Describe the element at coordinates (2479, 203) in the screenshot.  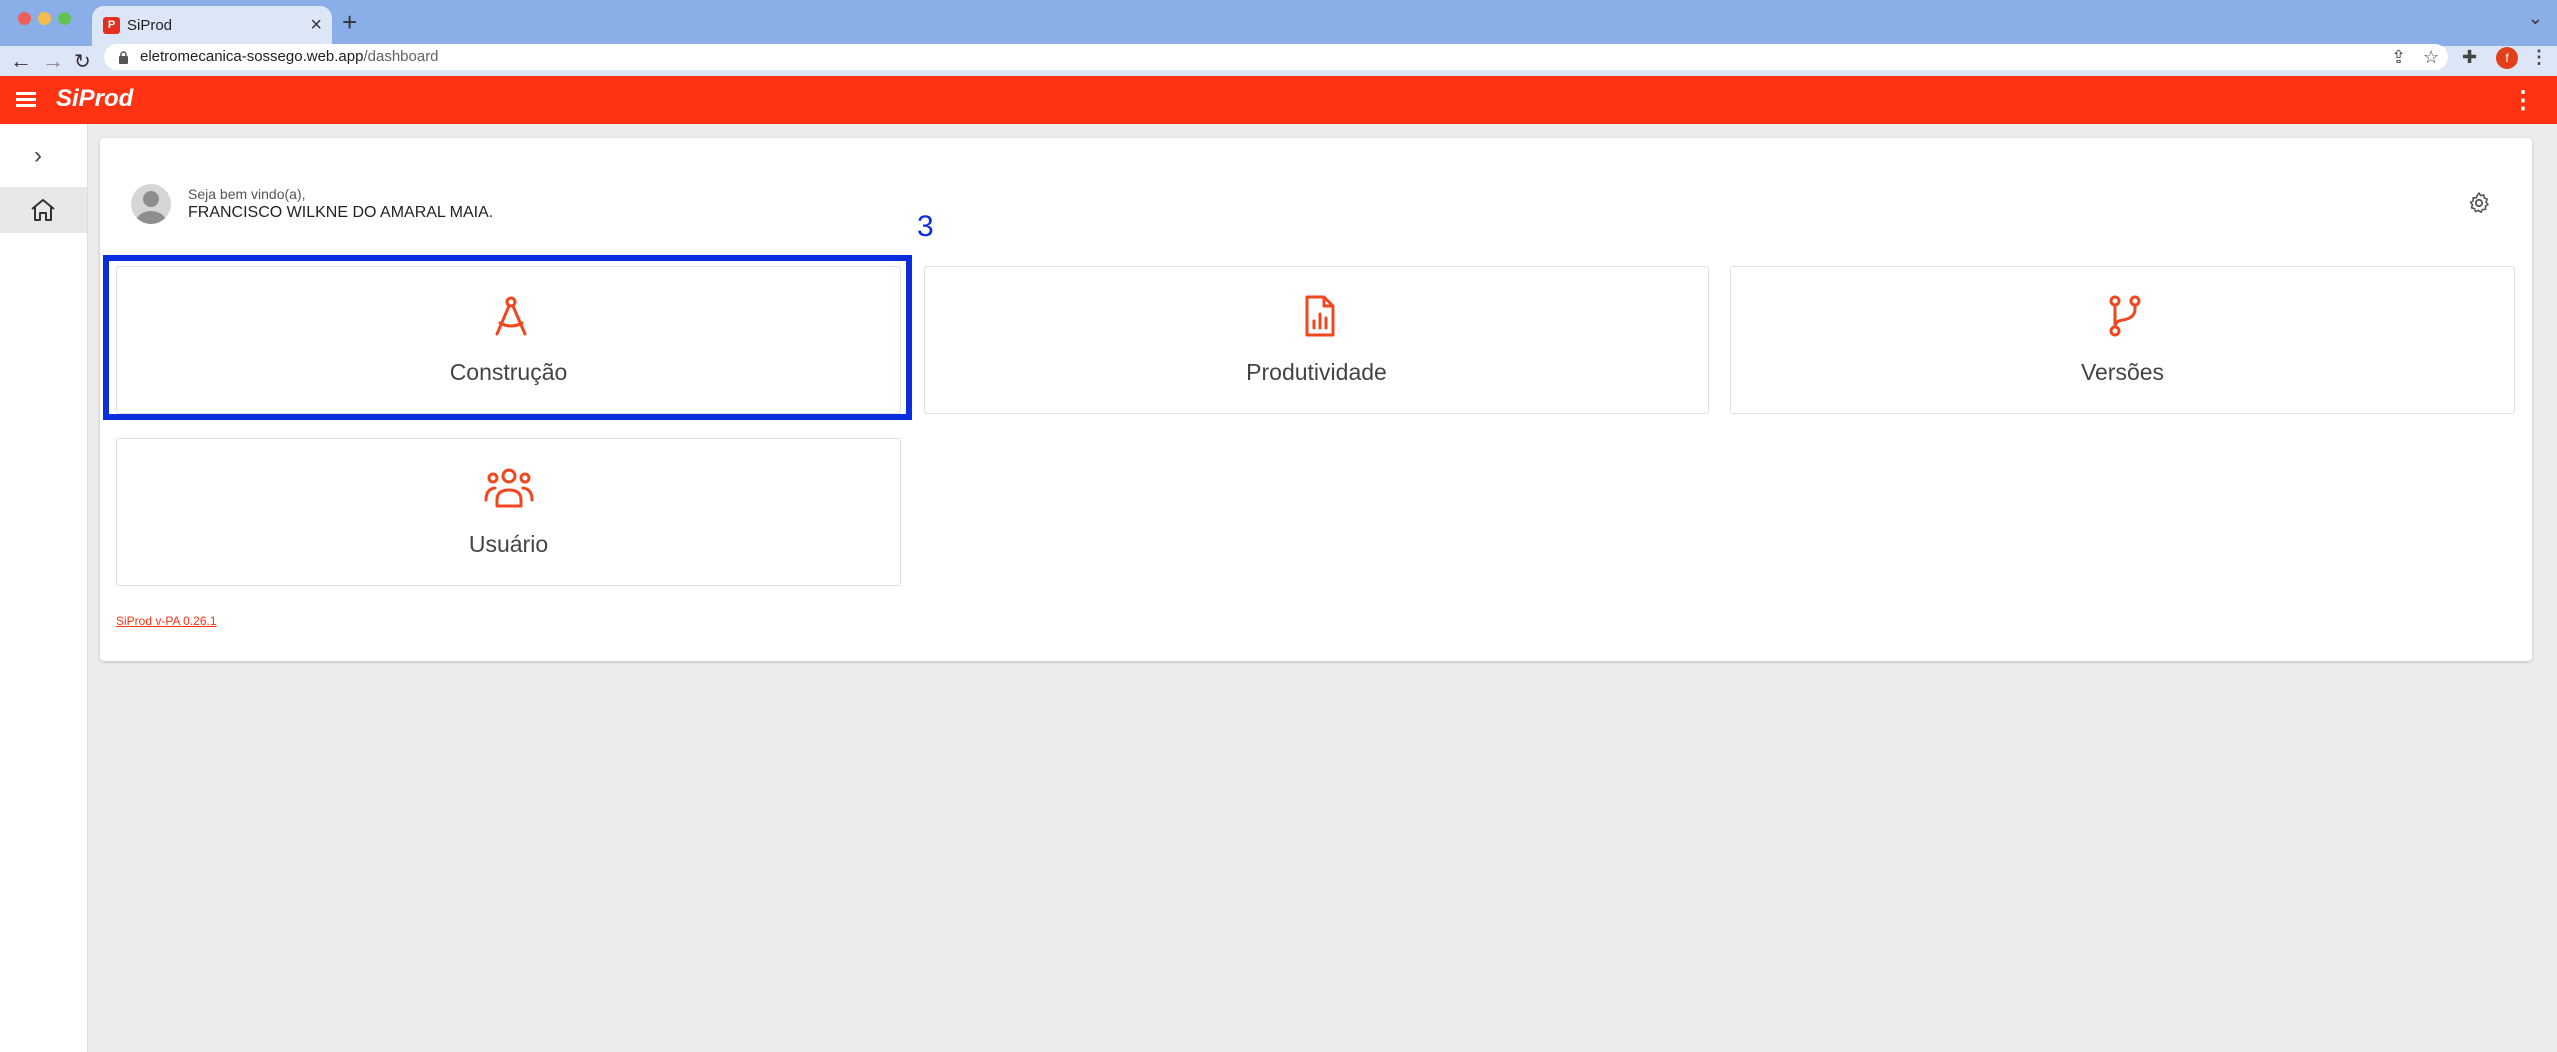
I see `gear-icon` at that location.